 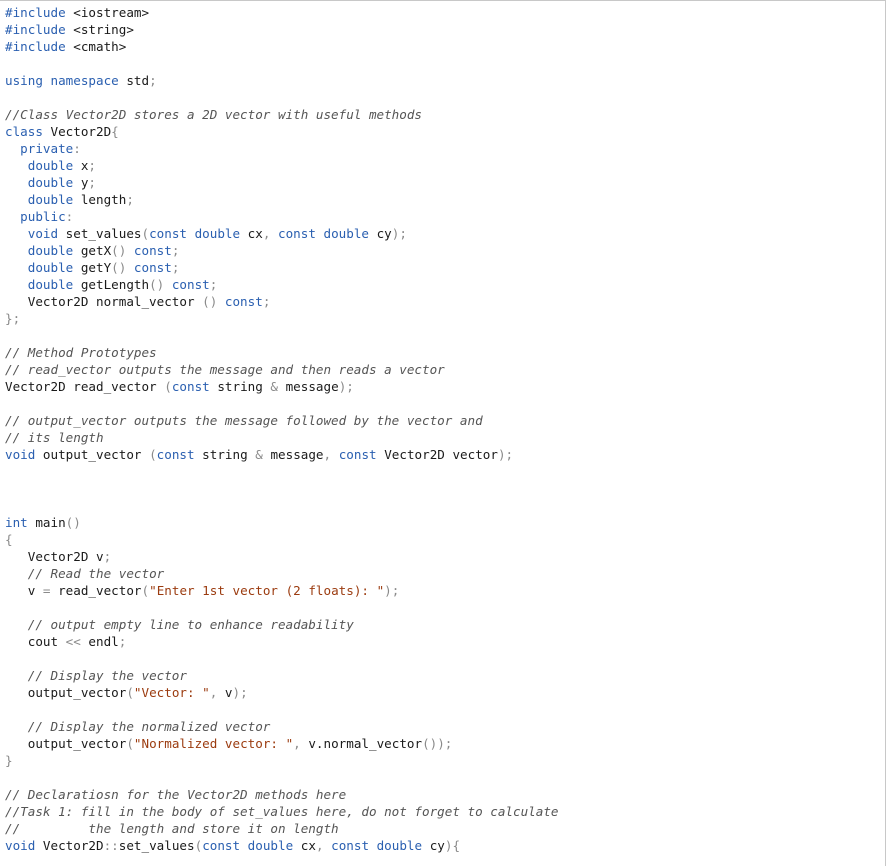 I want to click on code-token: Vector2D read_vector, so click(x=85, y=386).